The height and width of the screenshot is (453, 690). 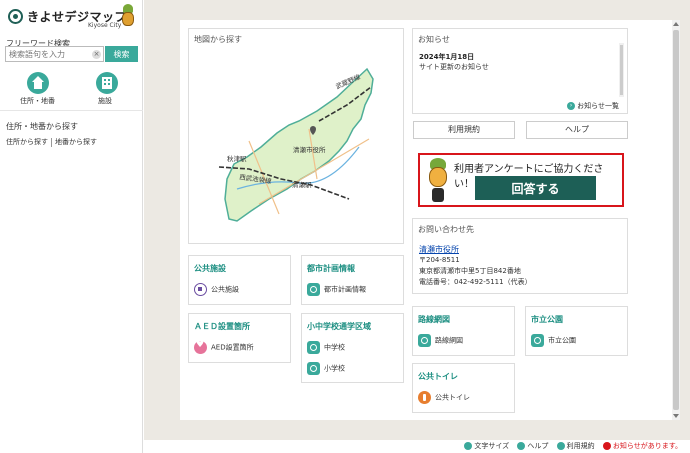 What do you see at coordinates (71, 17) in the screenshot?
I see `site-logo: きよせデジマップ Kiyose City` at bounding box center [71, 17].